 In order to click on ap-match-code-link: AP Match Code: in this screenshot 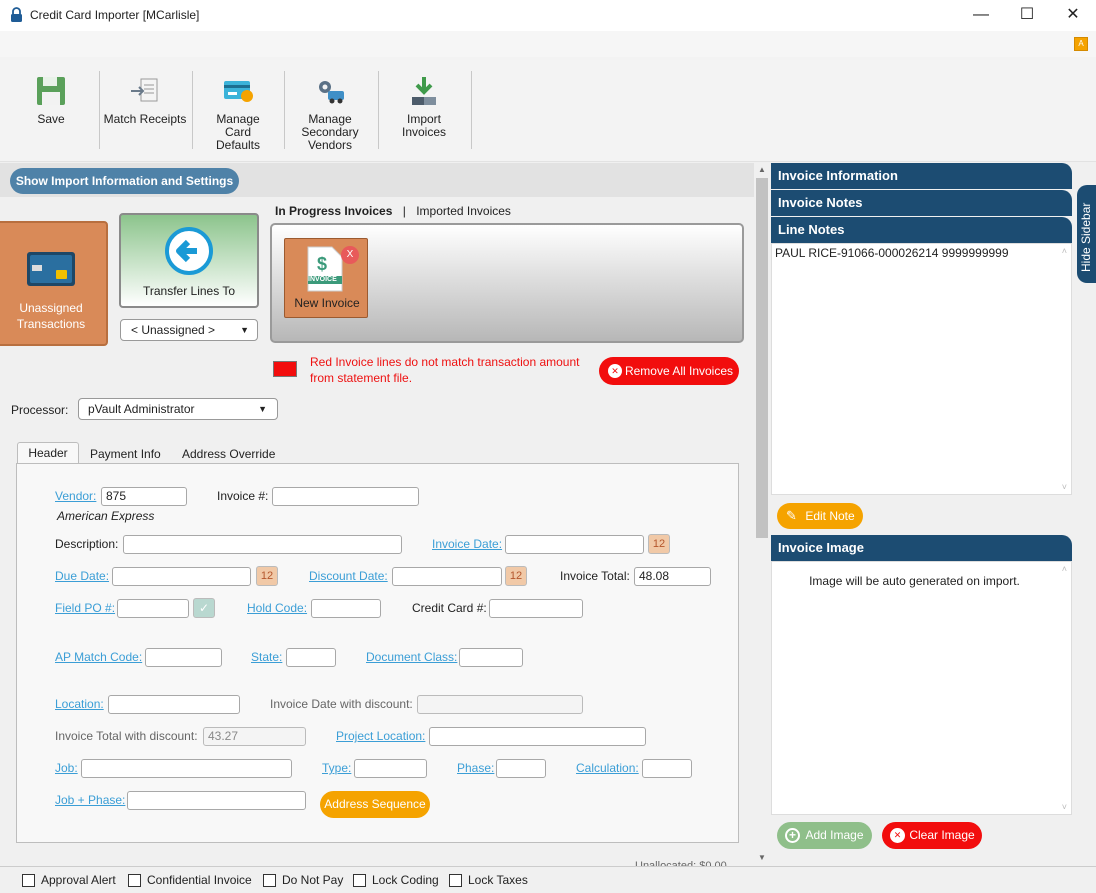, I will do `click(98, 657)`.